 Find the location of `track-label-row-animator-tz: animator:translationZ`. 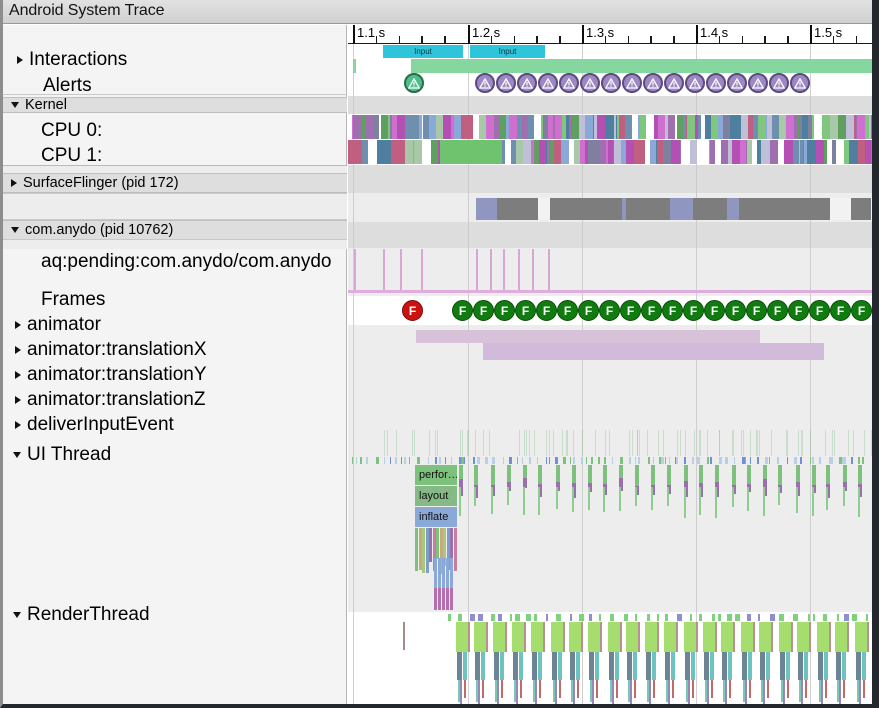

track-label-row-animator-tz: animator:translationZ is located at coordinates (175, 399).